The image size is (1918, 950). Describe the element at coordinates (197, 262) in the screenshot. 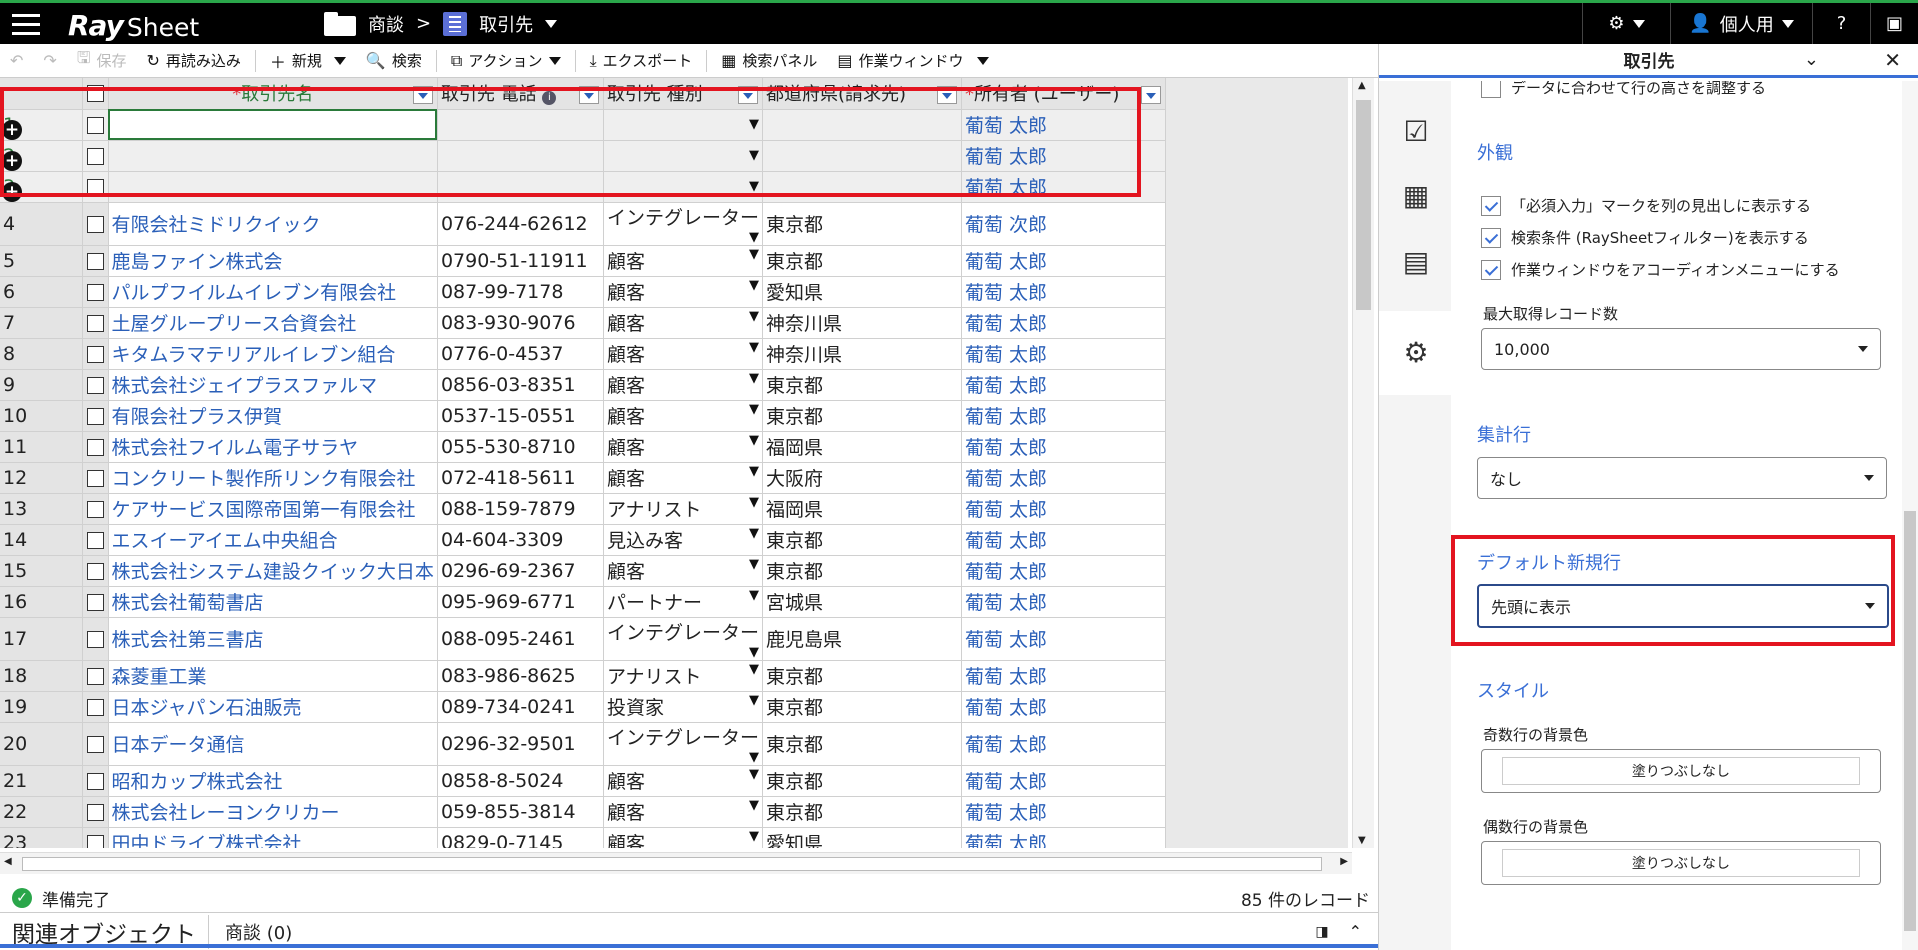

I see `account-name-link: 鹿島ファイン株式会` at that location.